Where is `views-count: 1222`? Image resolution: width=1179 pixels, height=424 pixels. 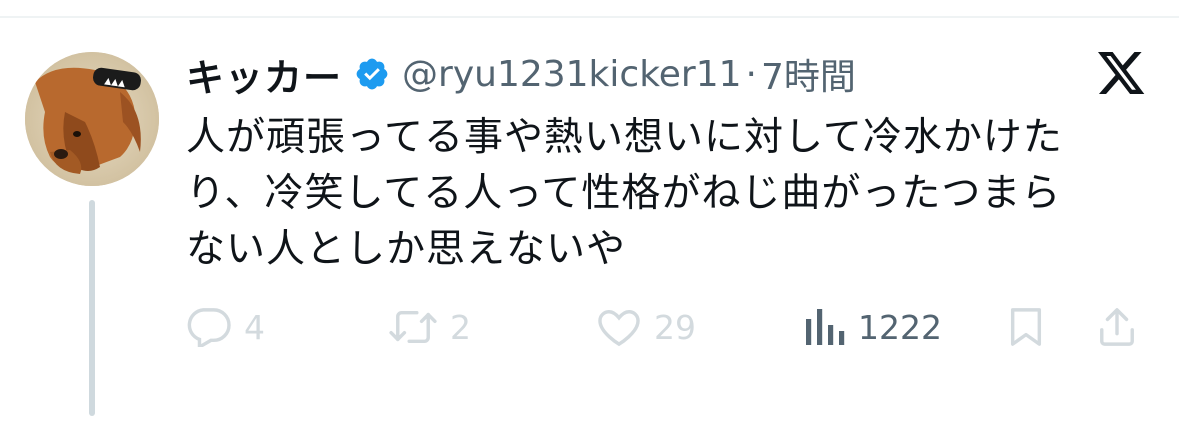
views-count: 1222 is located at coordinates (900, 327).